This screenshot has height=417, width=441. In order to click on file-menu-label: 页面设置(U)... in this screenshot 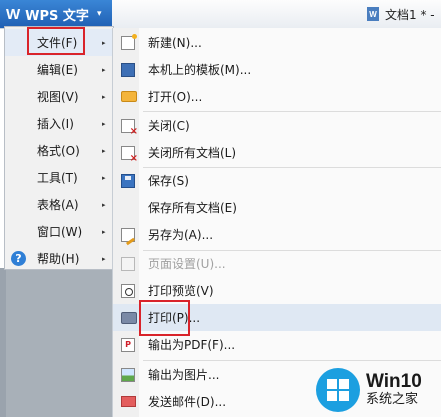, I will do `click(187, 264)`.